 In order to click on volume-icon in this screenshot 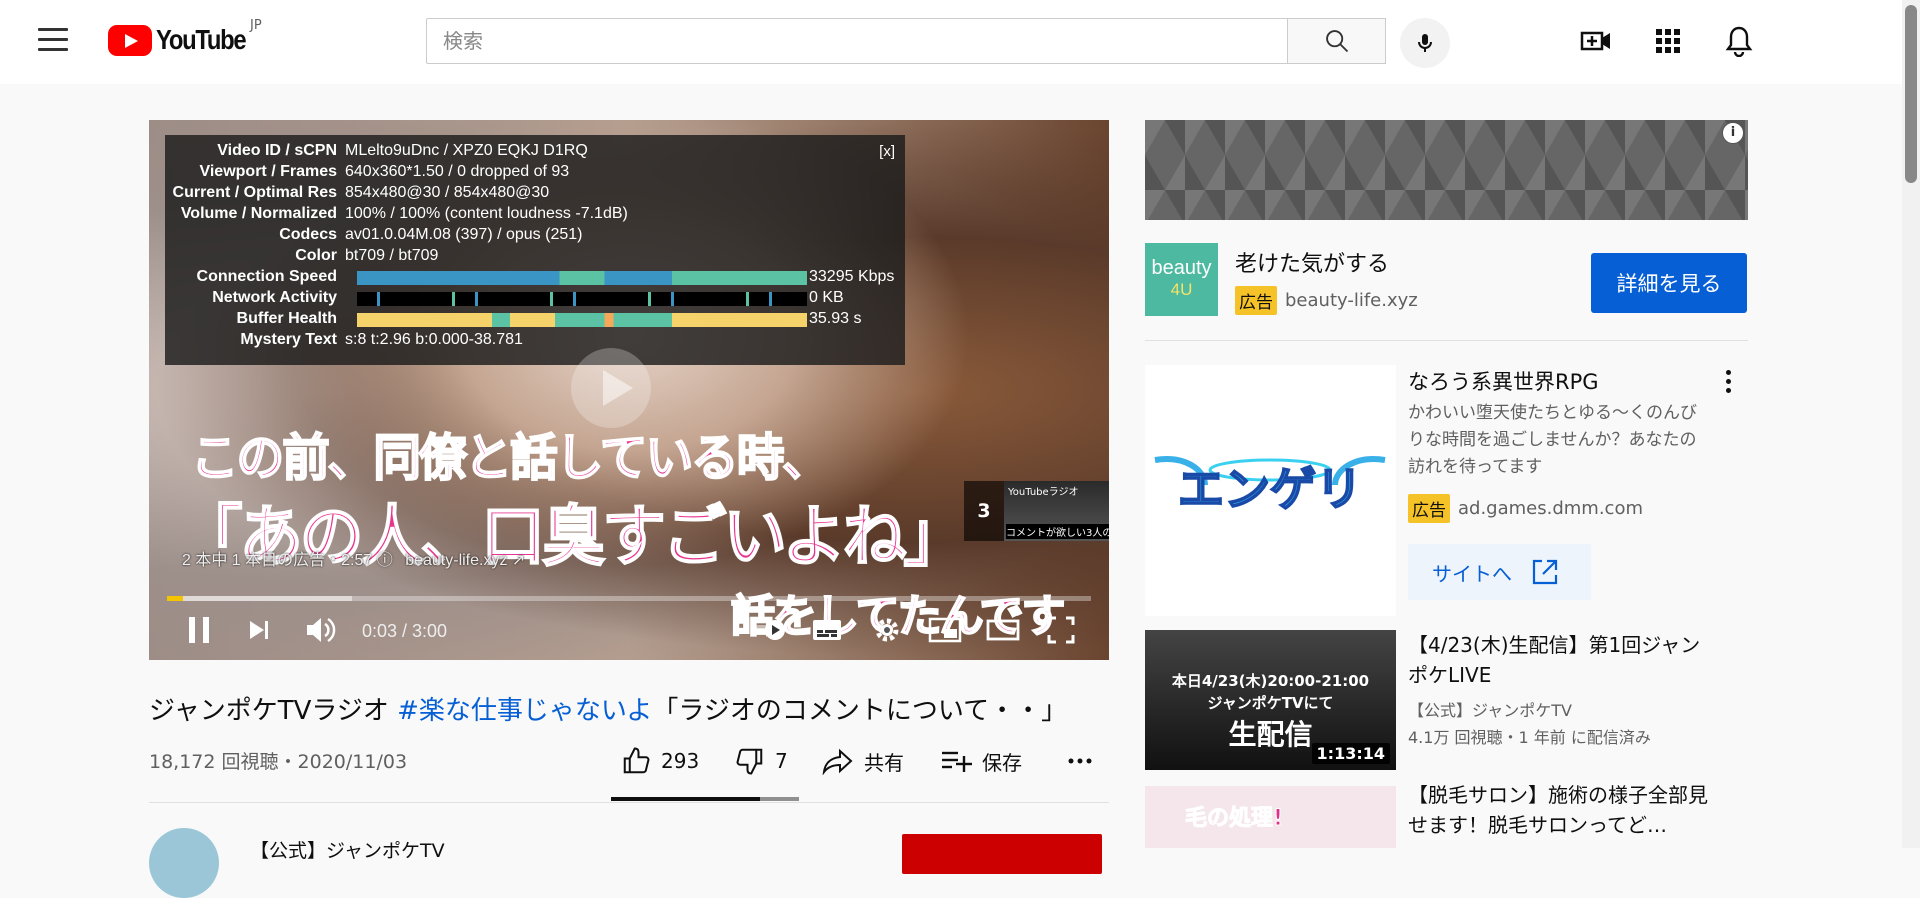, I will do `click(321, 630)`.